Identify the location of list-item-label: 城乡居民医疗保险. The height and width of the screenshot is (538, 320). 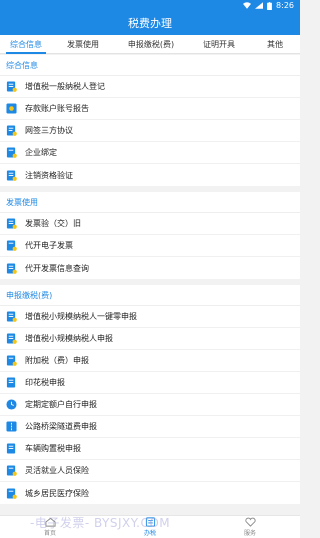
(57, 493).